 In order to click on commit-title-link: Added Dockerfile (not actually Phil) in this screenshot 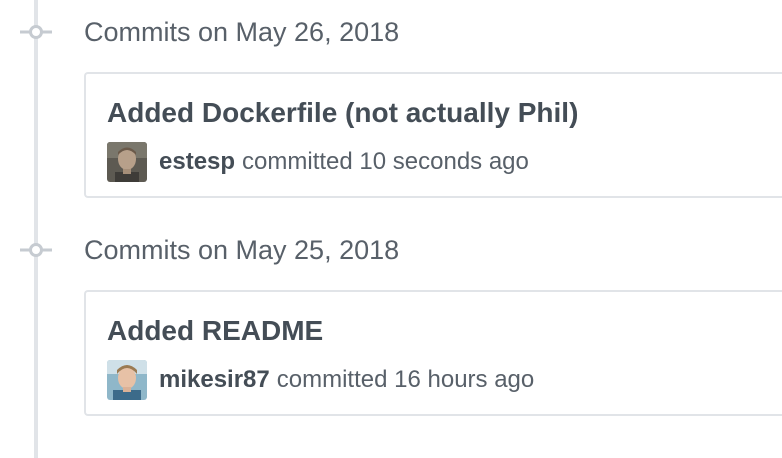, I will do `click(342, 113)`.